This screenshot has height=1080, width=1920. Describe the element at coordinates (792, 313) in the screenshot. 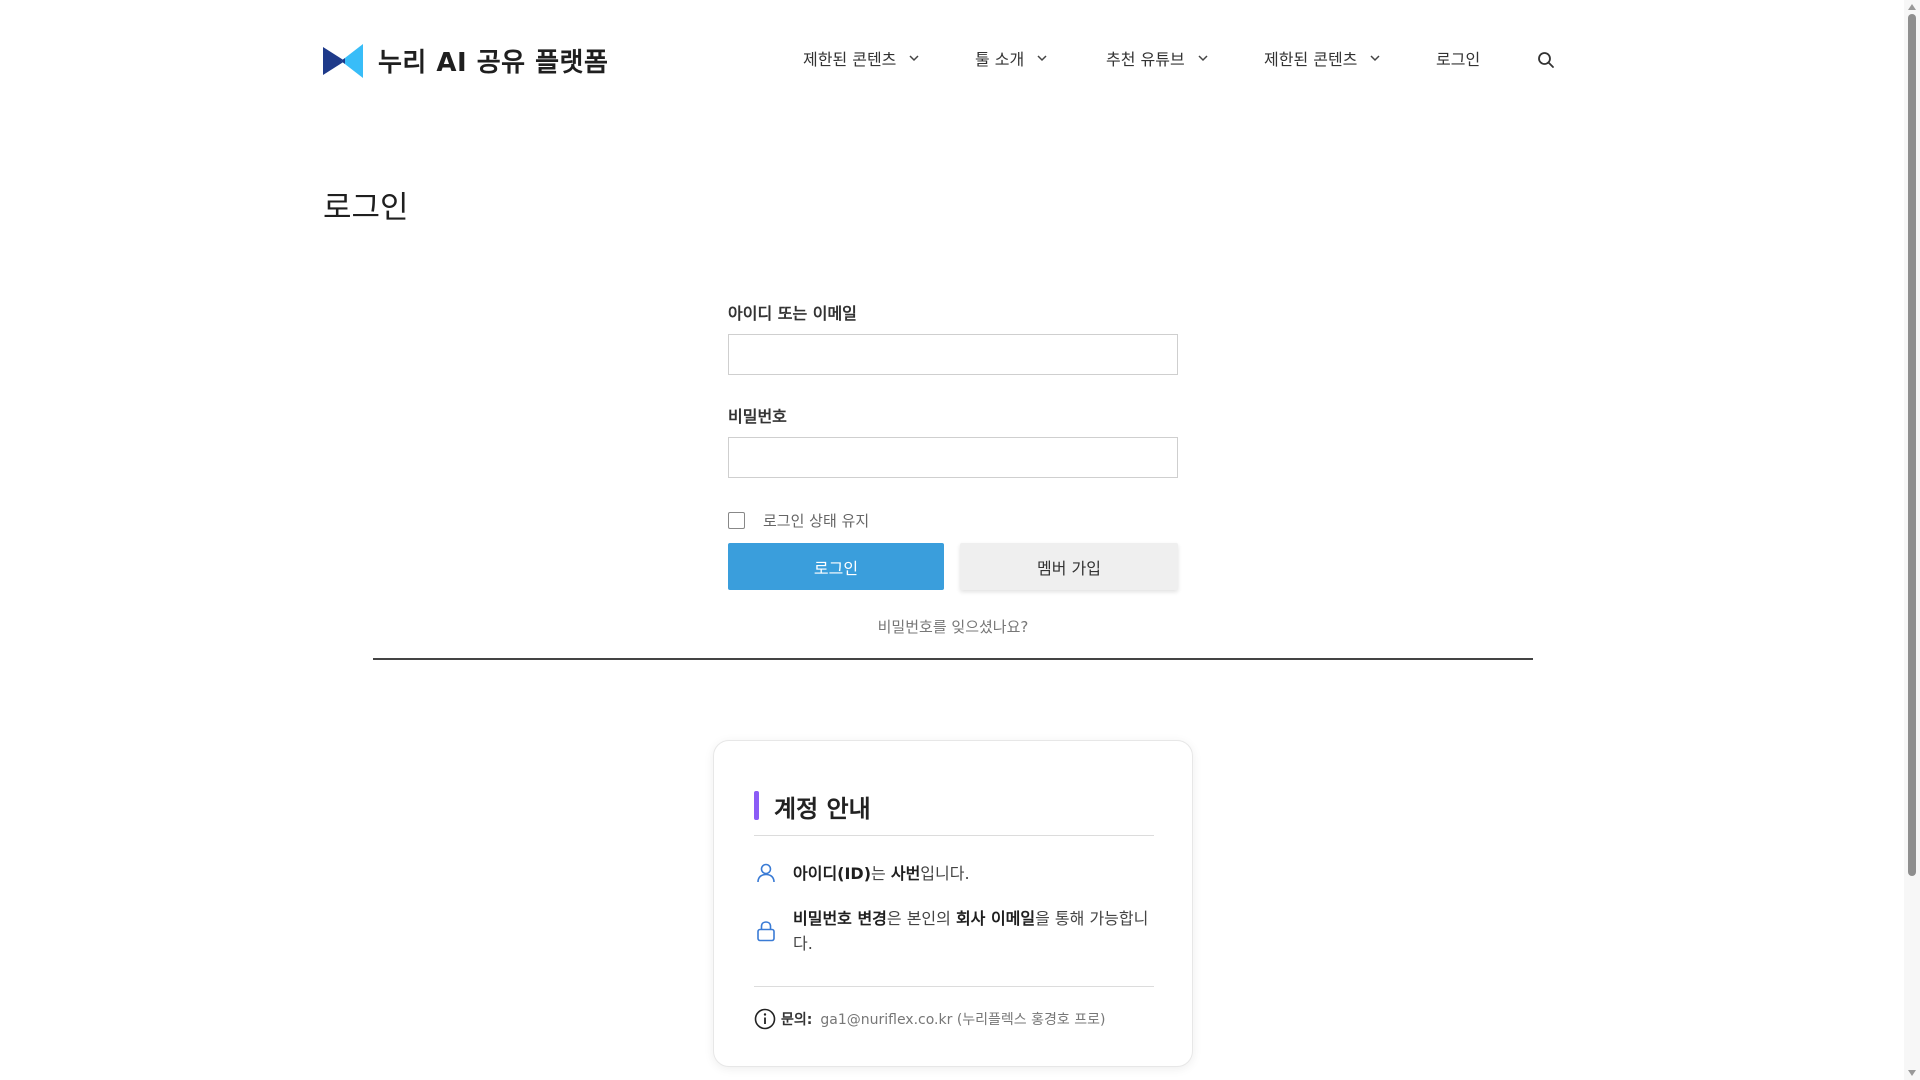

I see `username-label: 아이디 또는 이메일` at that location.